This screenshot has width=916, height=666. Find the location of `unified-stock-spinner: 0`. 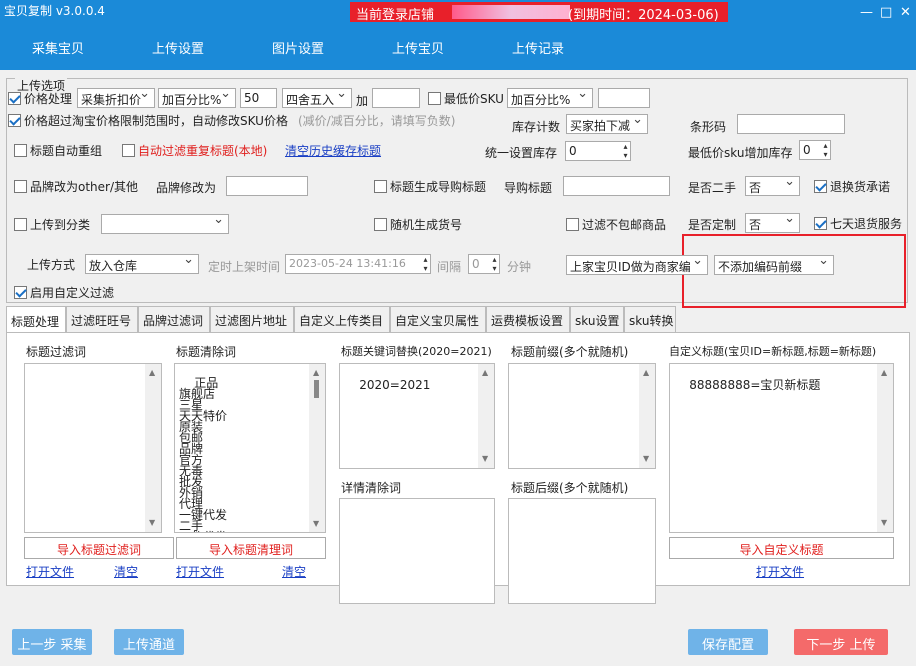

unified-stock-spinner: 0 is located at coordinates (598, 151).